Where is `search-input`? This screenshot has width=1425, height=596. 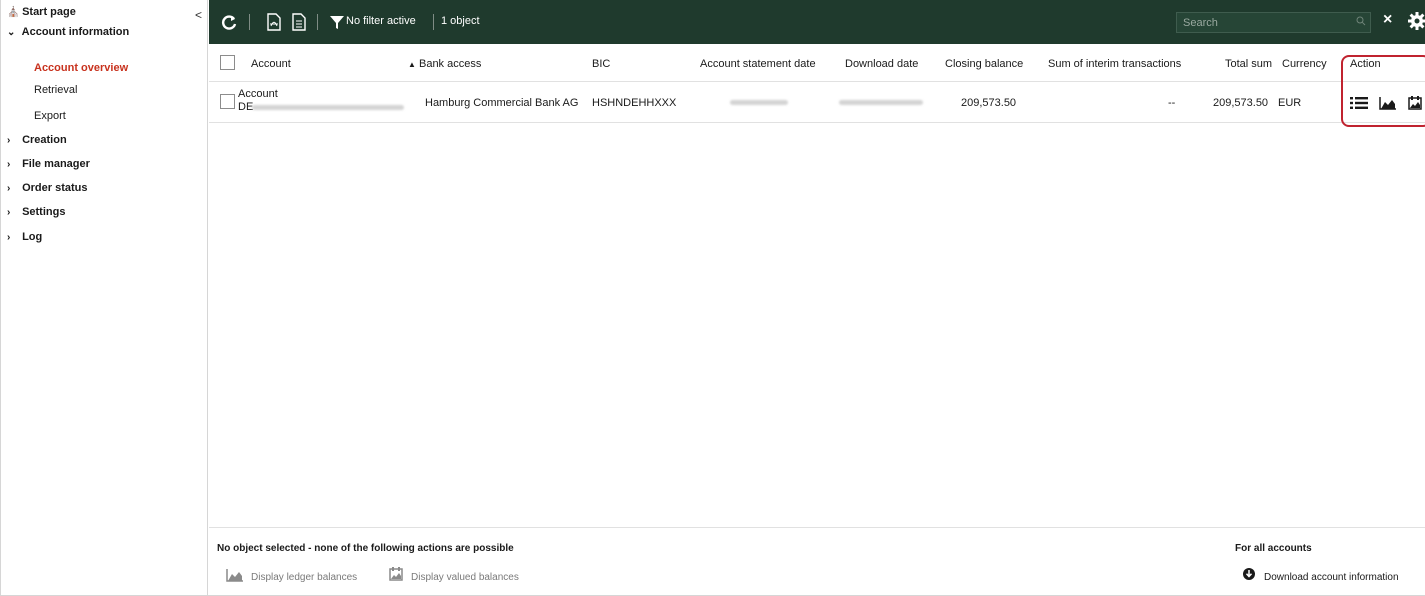
search-input is located at coordinates (1273, 22).